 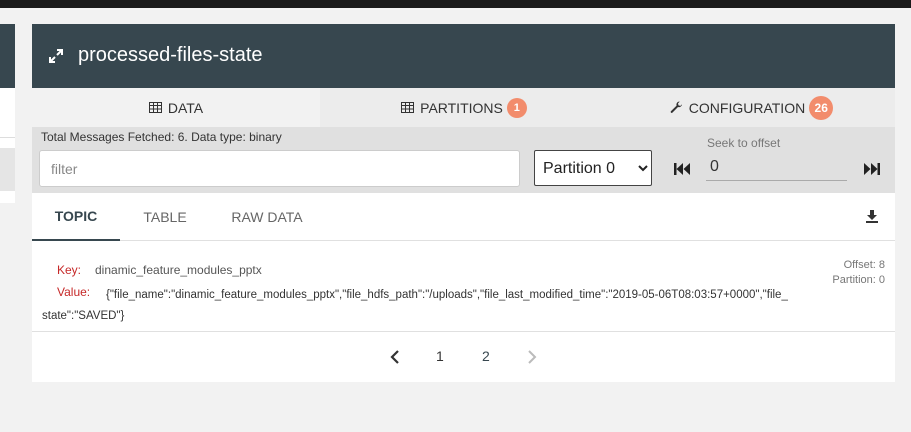 What do you see at coordinates (872, 216) in the screenshot?
I see `download-icon` at bounding box center [872, 216].